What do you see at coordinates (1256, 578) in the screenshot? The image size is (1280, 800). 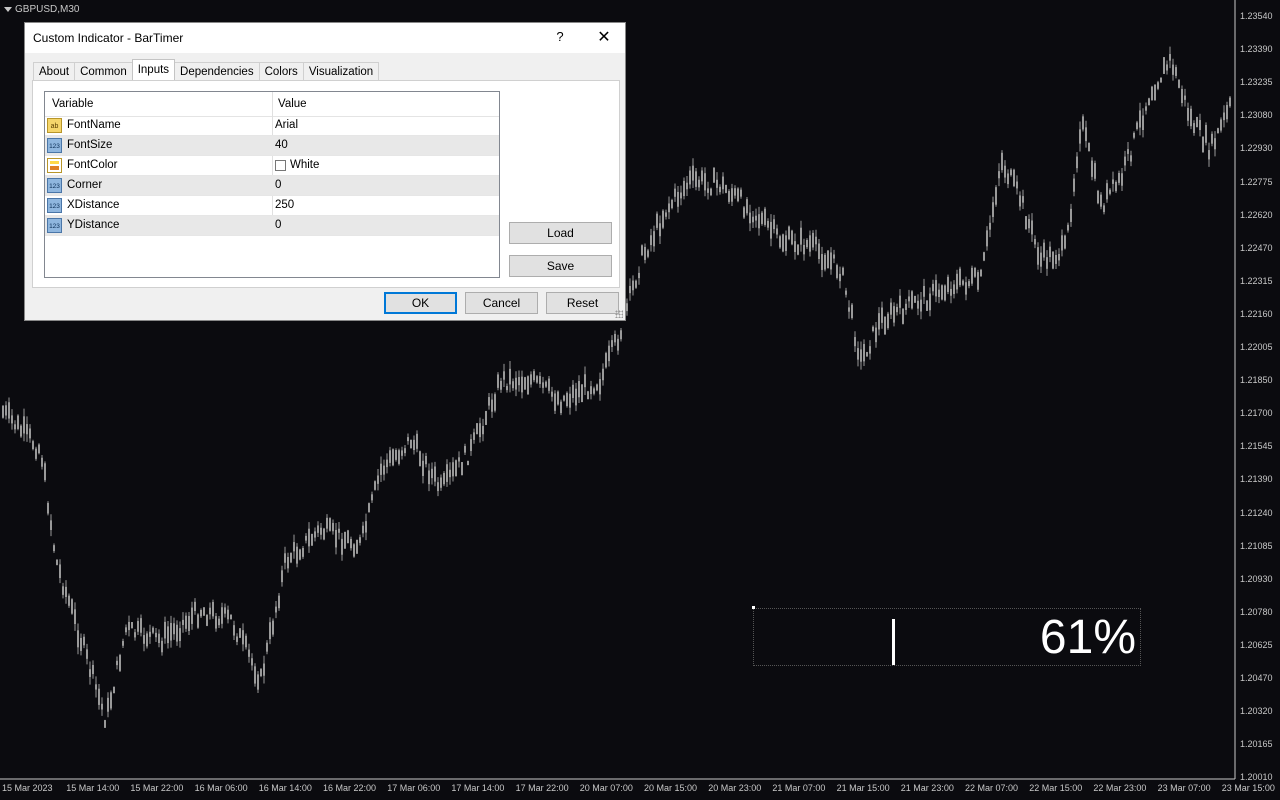 I see `price-axis-label: 1.20930` at bounding box center [1256, 578].